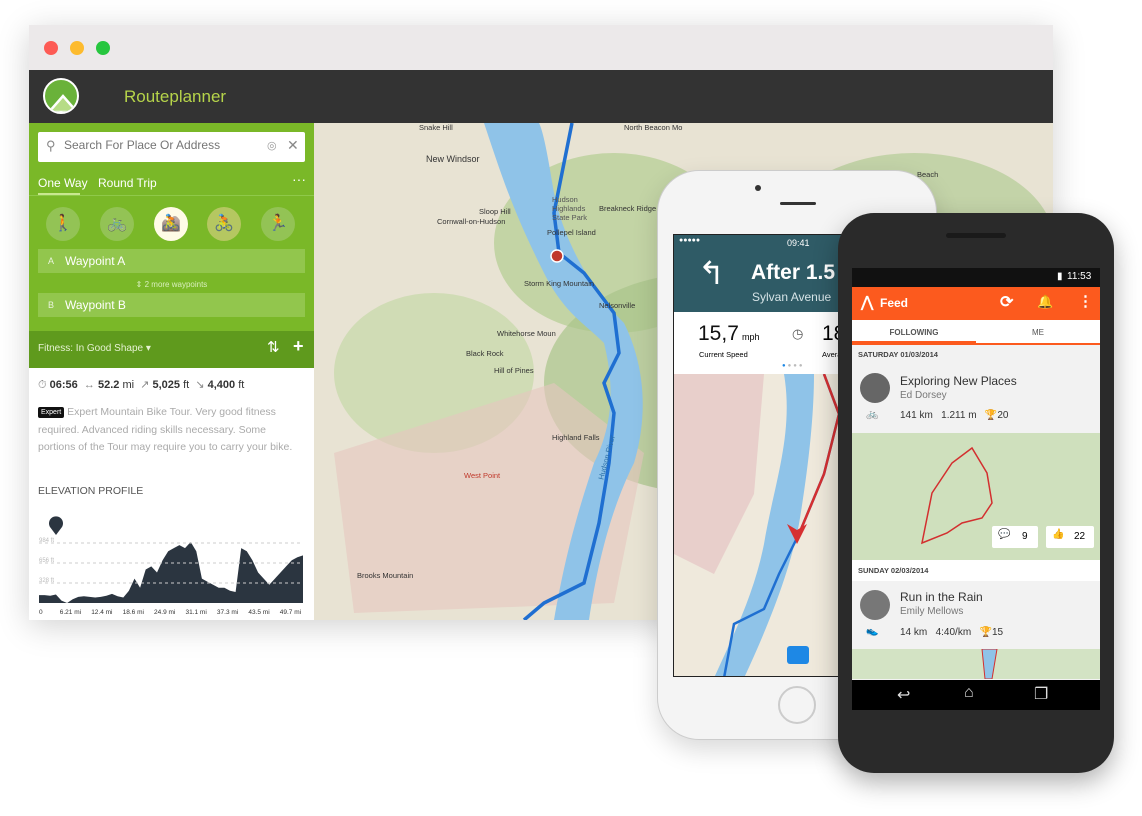 This screenshot has height=816, width=1142. What do you see at coordinates (471, 221) in the screenshot?
I see `map-label: Cornwall-on-Hudson` at bounding box center [471, 221].